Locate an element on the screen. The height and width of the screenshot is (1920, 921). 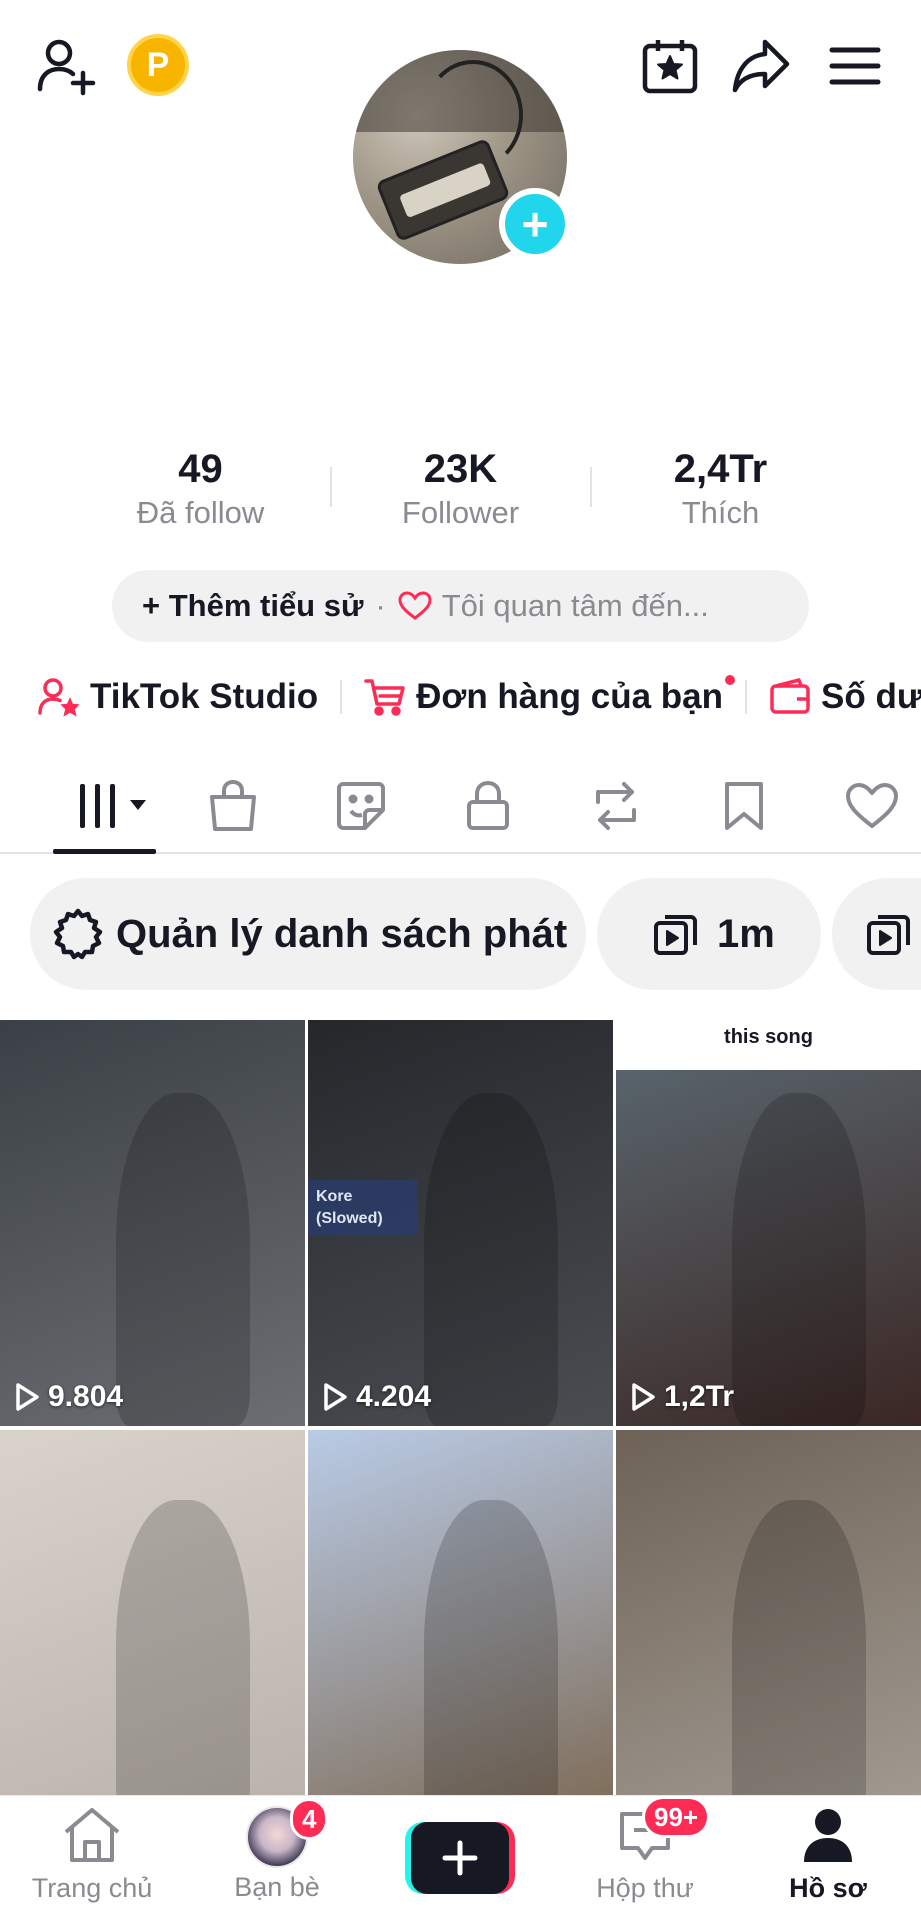
view-count: 4.204 is located at coordinates (376, 1397).